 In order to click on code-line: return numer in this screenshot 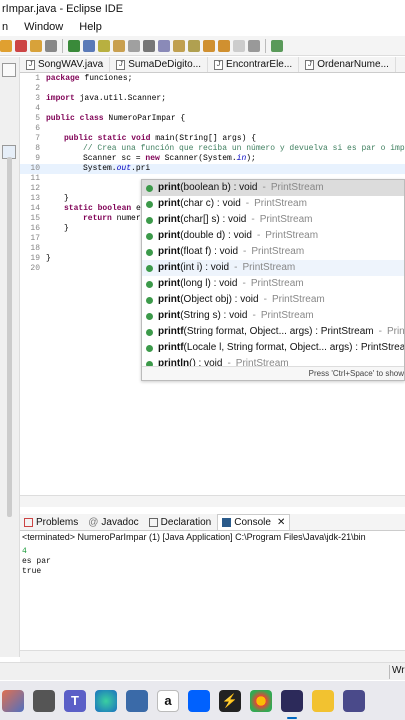, I will do `click(112, 218)`.